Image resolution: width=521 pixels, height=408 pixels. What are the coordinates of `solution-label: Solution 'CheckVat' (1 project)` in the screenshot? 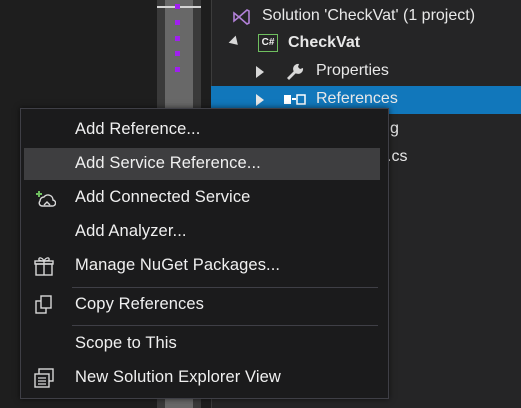 It's located at (369, 15).